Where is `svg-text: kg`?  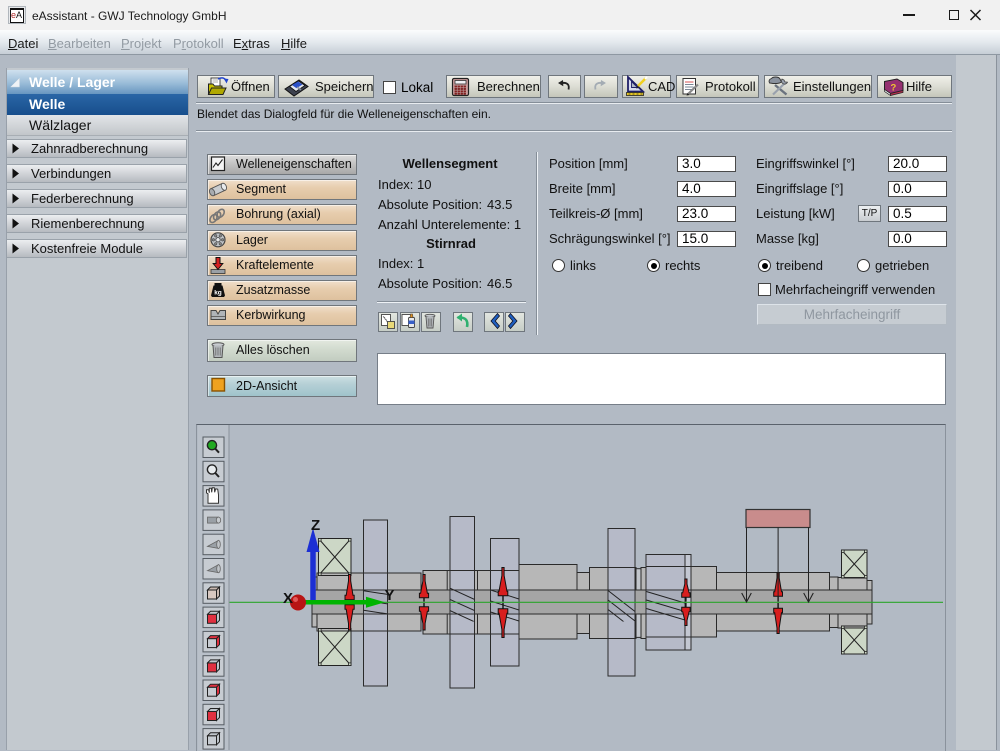
svg-text: kg is located at coordinates (218, 293).